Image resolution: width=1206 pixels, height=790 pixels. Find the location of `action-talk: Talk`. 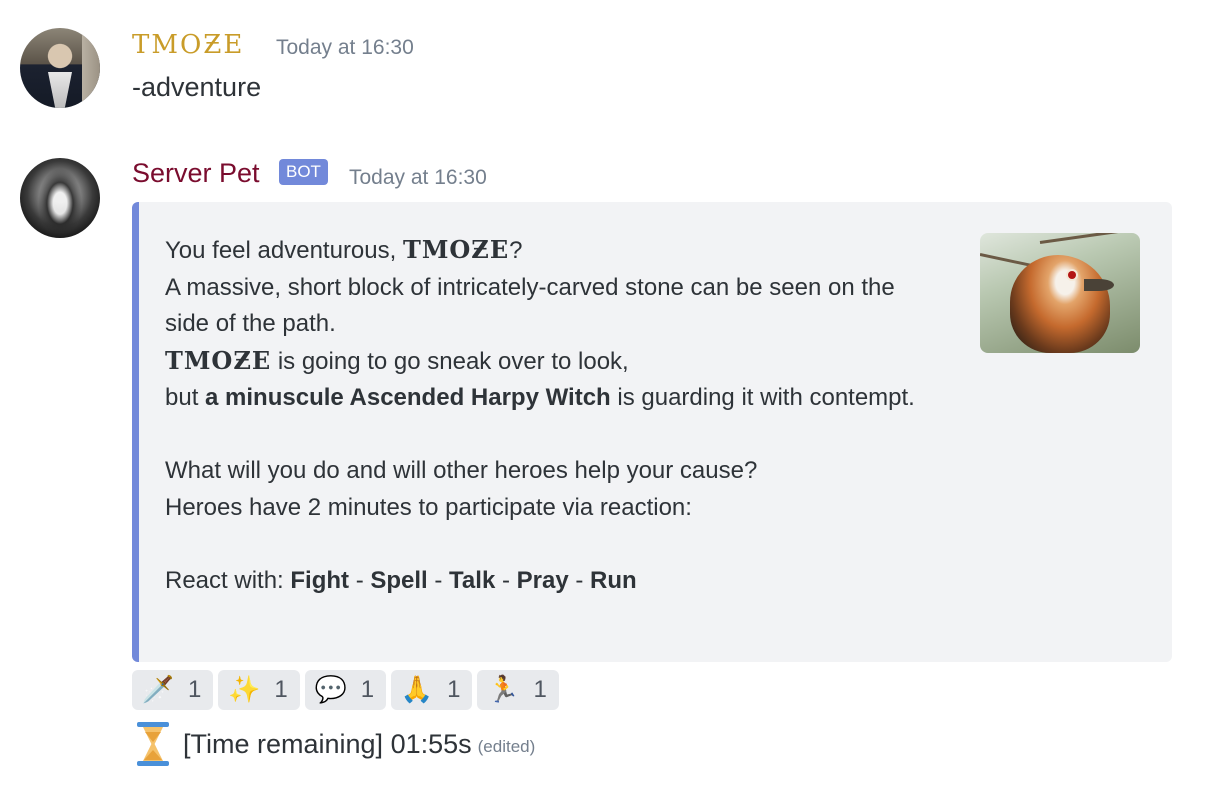

action-talk: Talk is located at coordinates (472, 580).